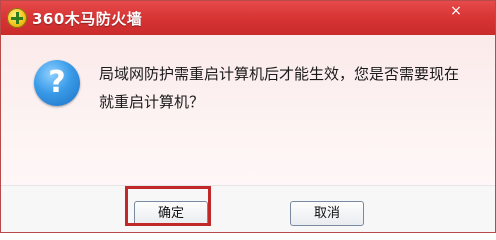 This screenshot has height=240, width=496. Describe the element at coordinates (87, 19) in the screenshot. I see `window-title: 360木马防火墙` at that location.